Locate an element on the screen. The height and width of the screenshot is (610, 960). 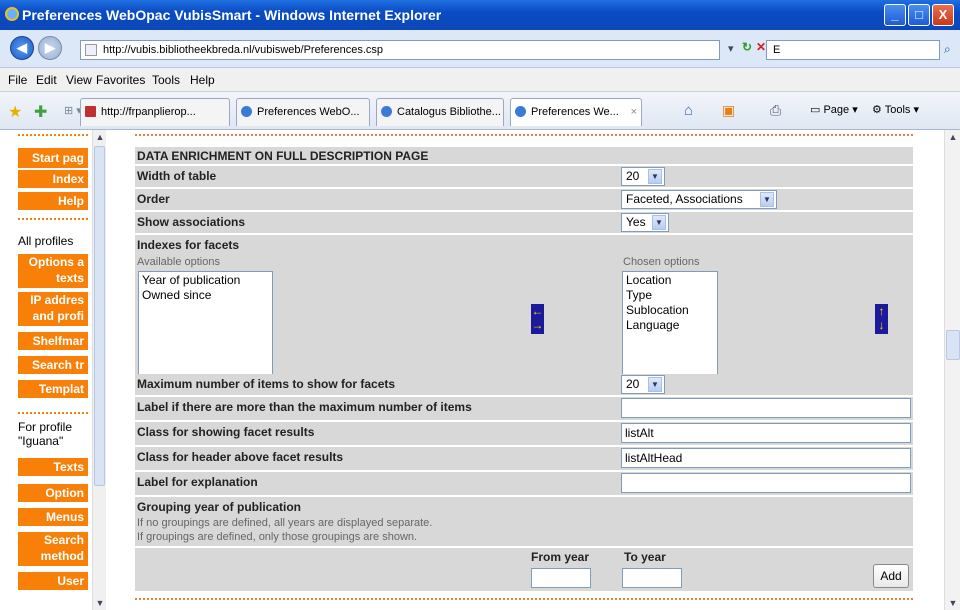
indexes-label: Indexes for facets is located at coordinates (188, 245).